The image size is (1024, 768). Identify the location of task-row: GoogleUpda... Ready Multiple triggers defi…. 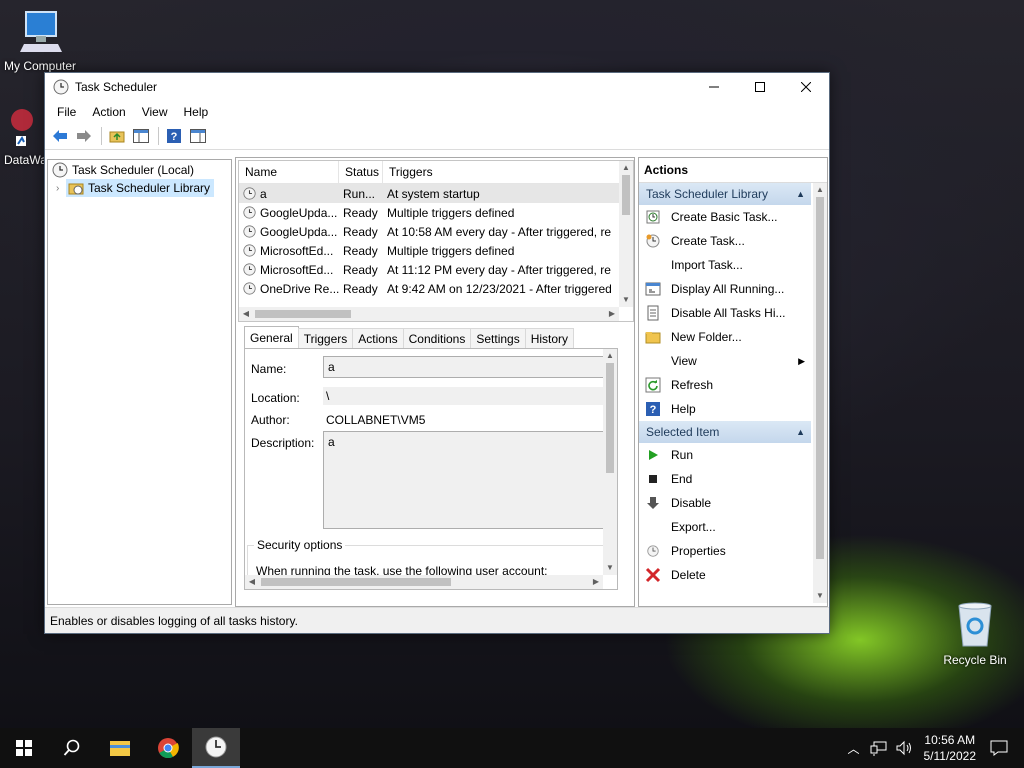
(429, 212).